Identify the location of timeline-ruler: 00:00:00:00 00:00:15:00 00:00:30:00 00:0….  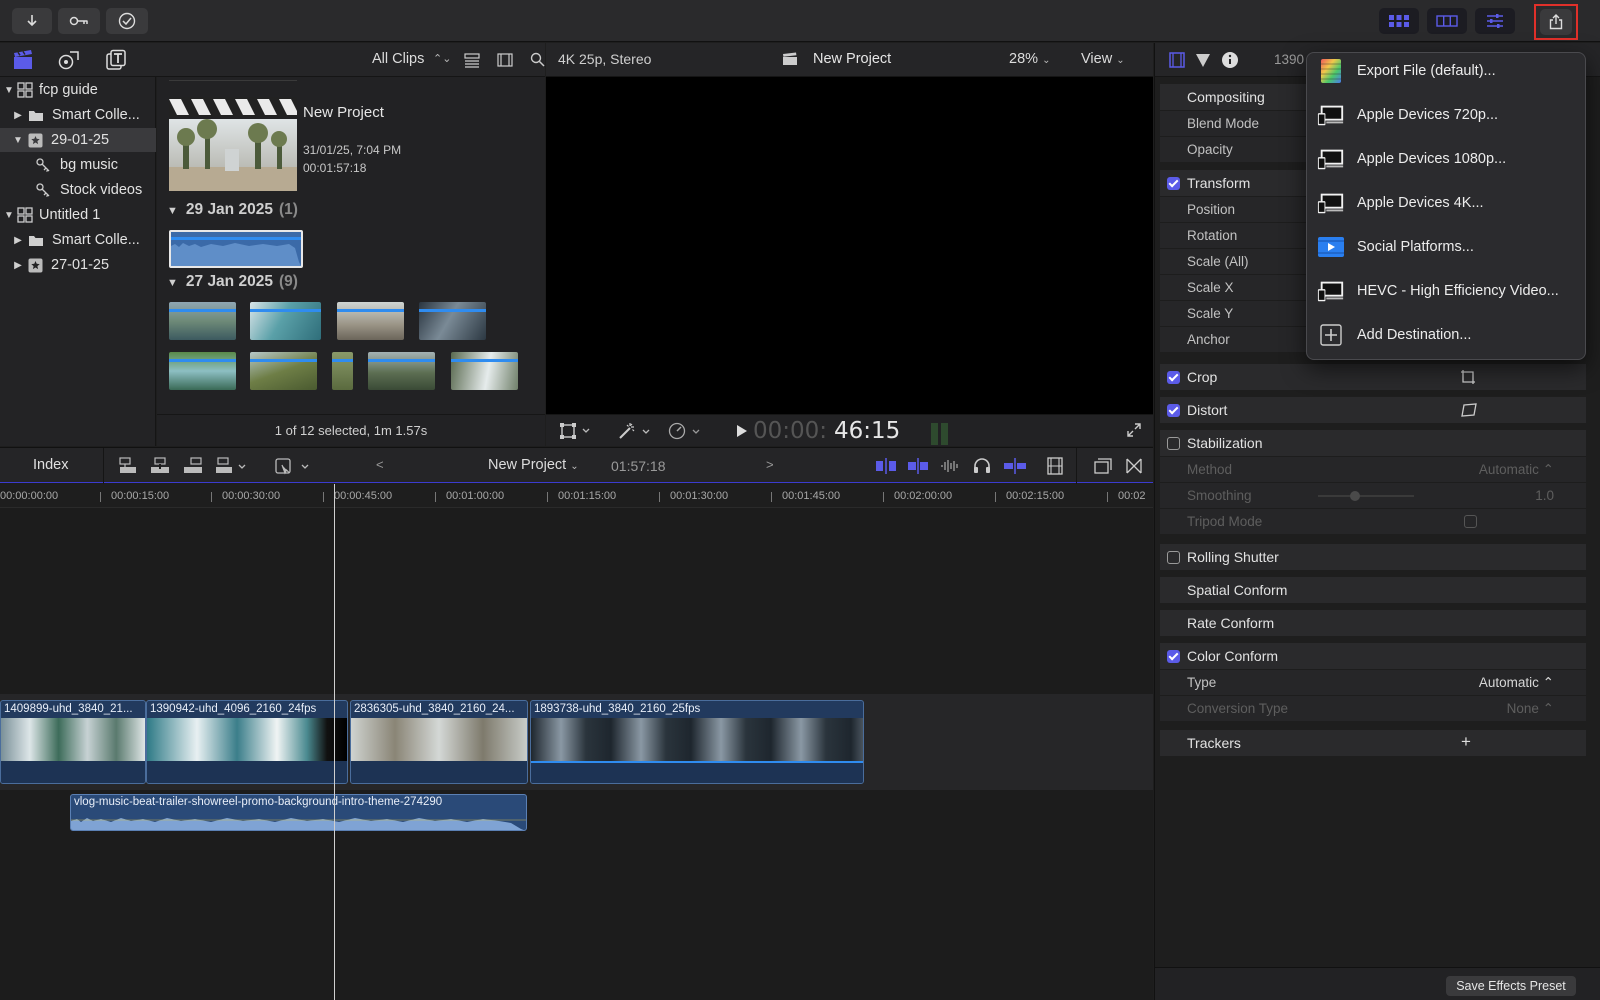
(576, 496).